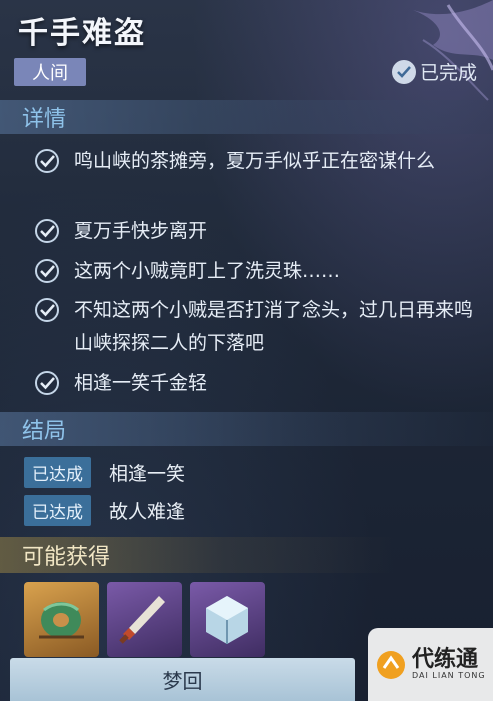  I want to click on watermark: 代练通 DAI LIAN TONG, so click(430, 664).